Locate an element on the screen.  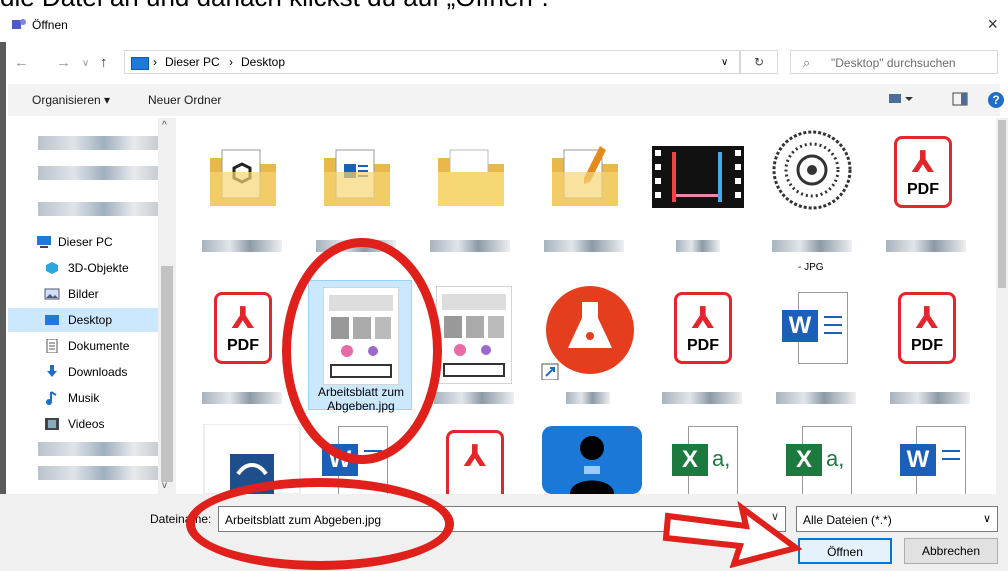
file-item: ⅄ is located at coordinates (474, 459).